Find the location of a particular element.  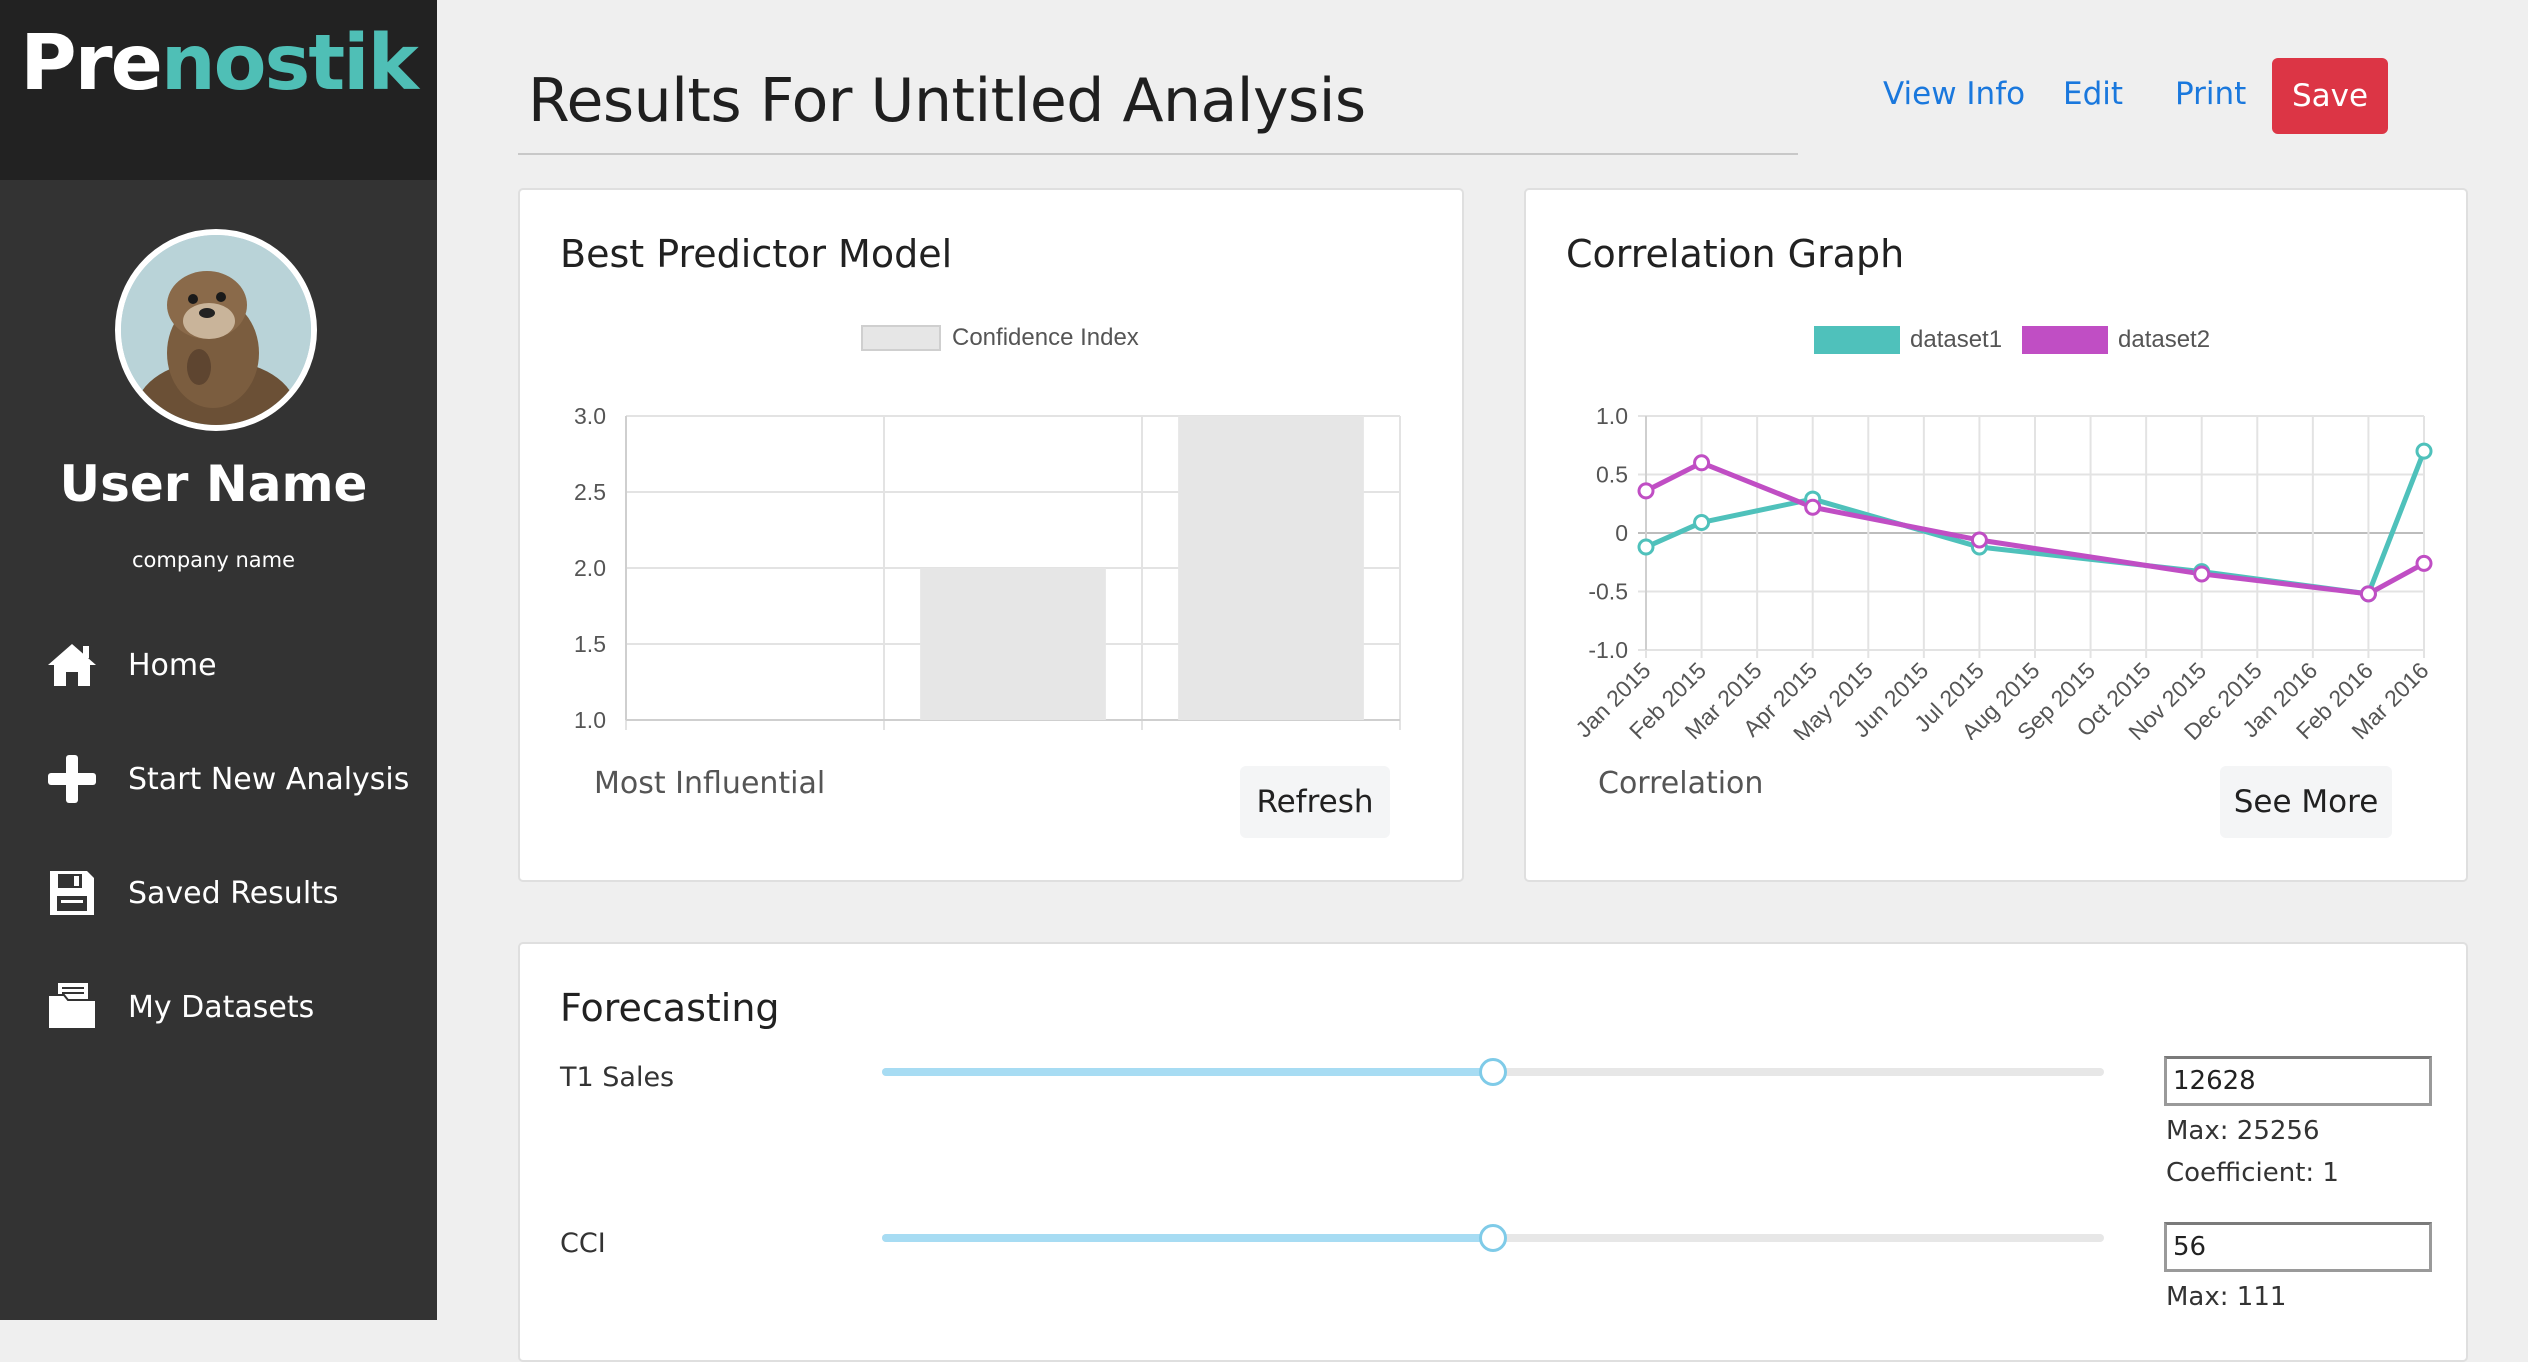

nav-item-start-new-analysis: Start New Analysis is located at coordinates (234, 779).